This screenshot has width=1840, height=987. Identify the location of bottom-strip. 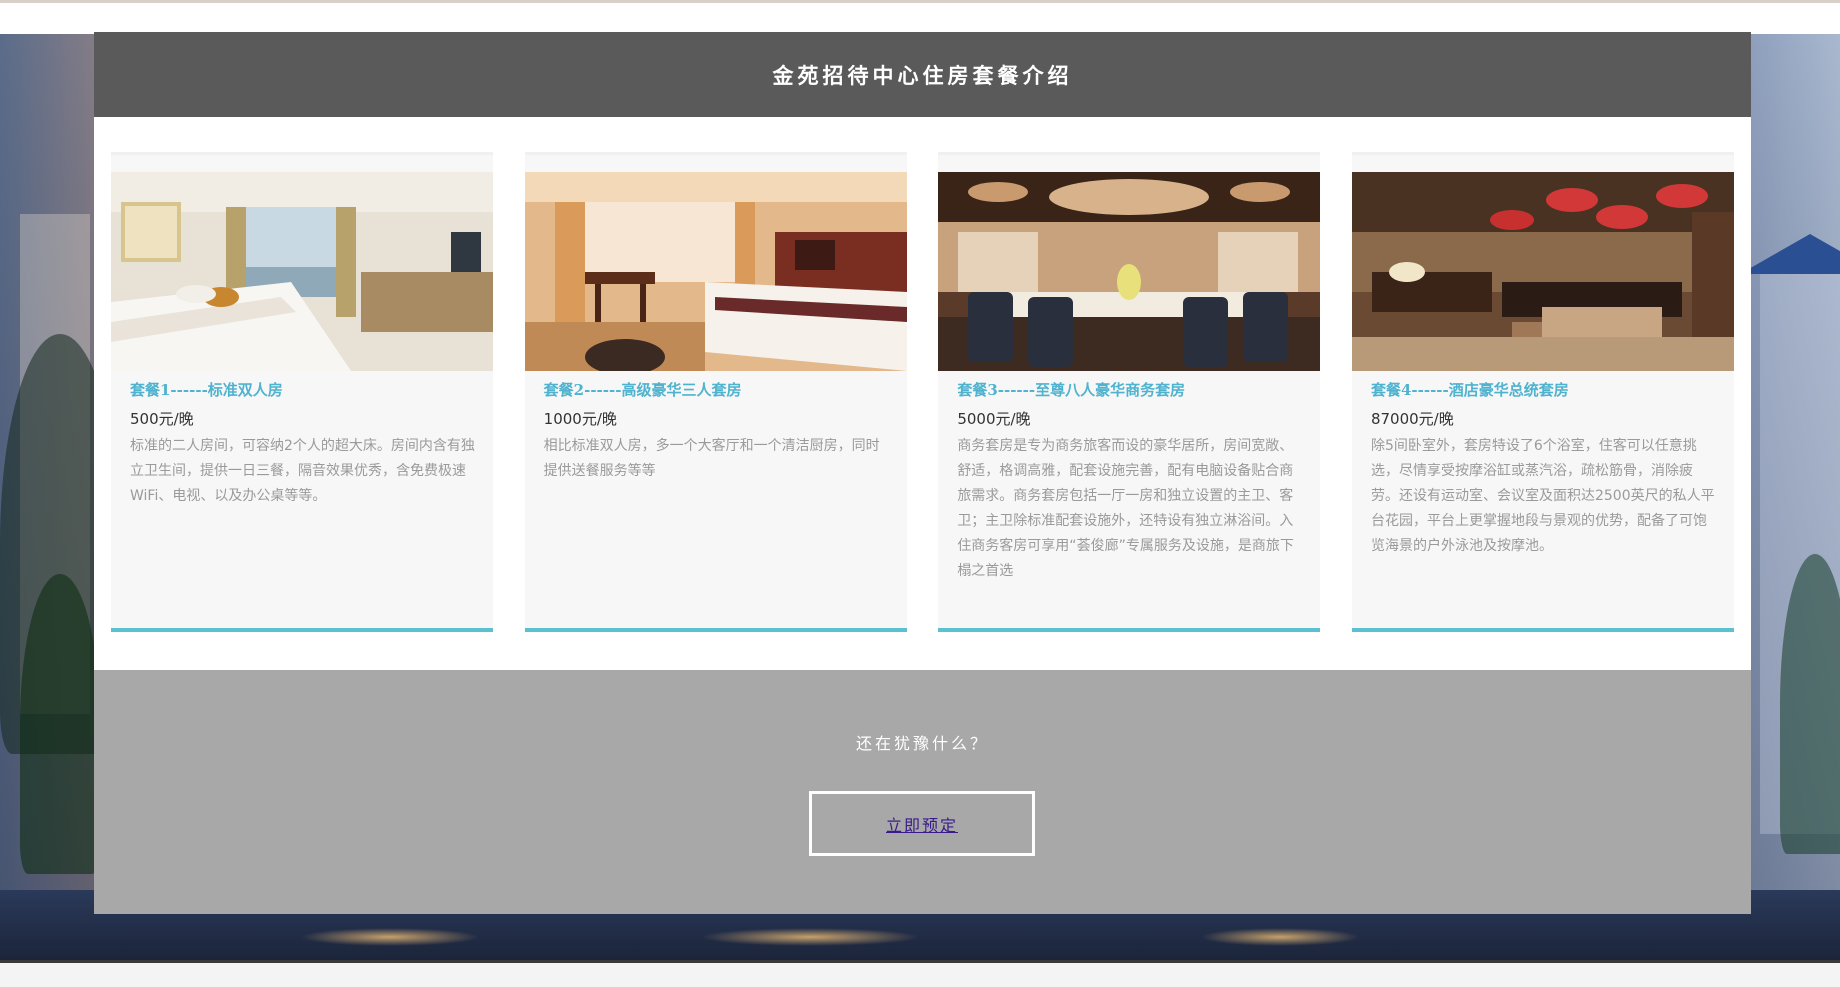
(920, 973).